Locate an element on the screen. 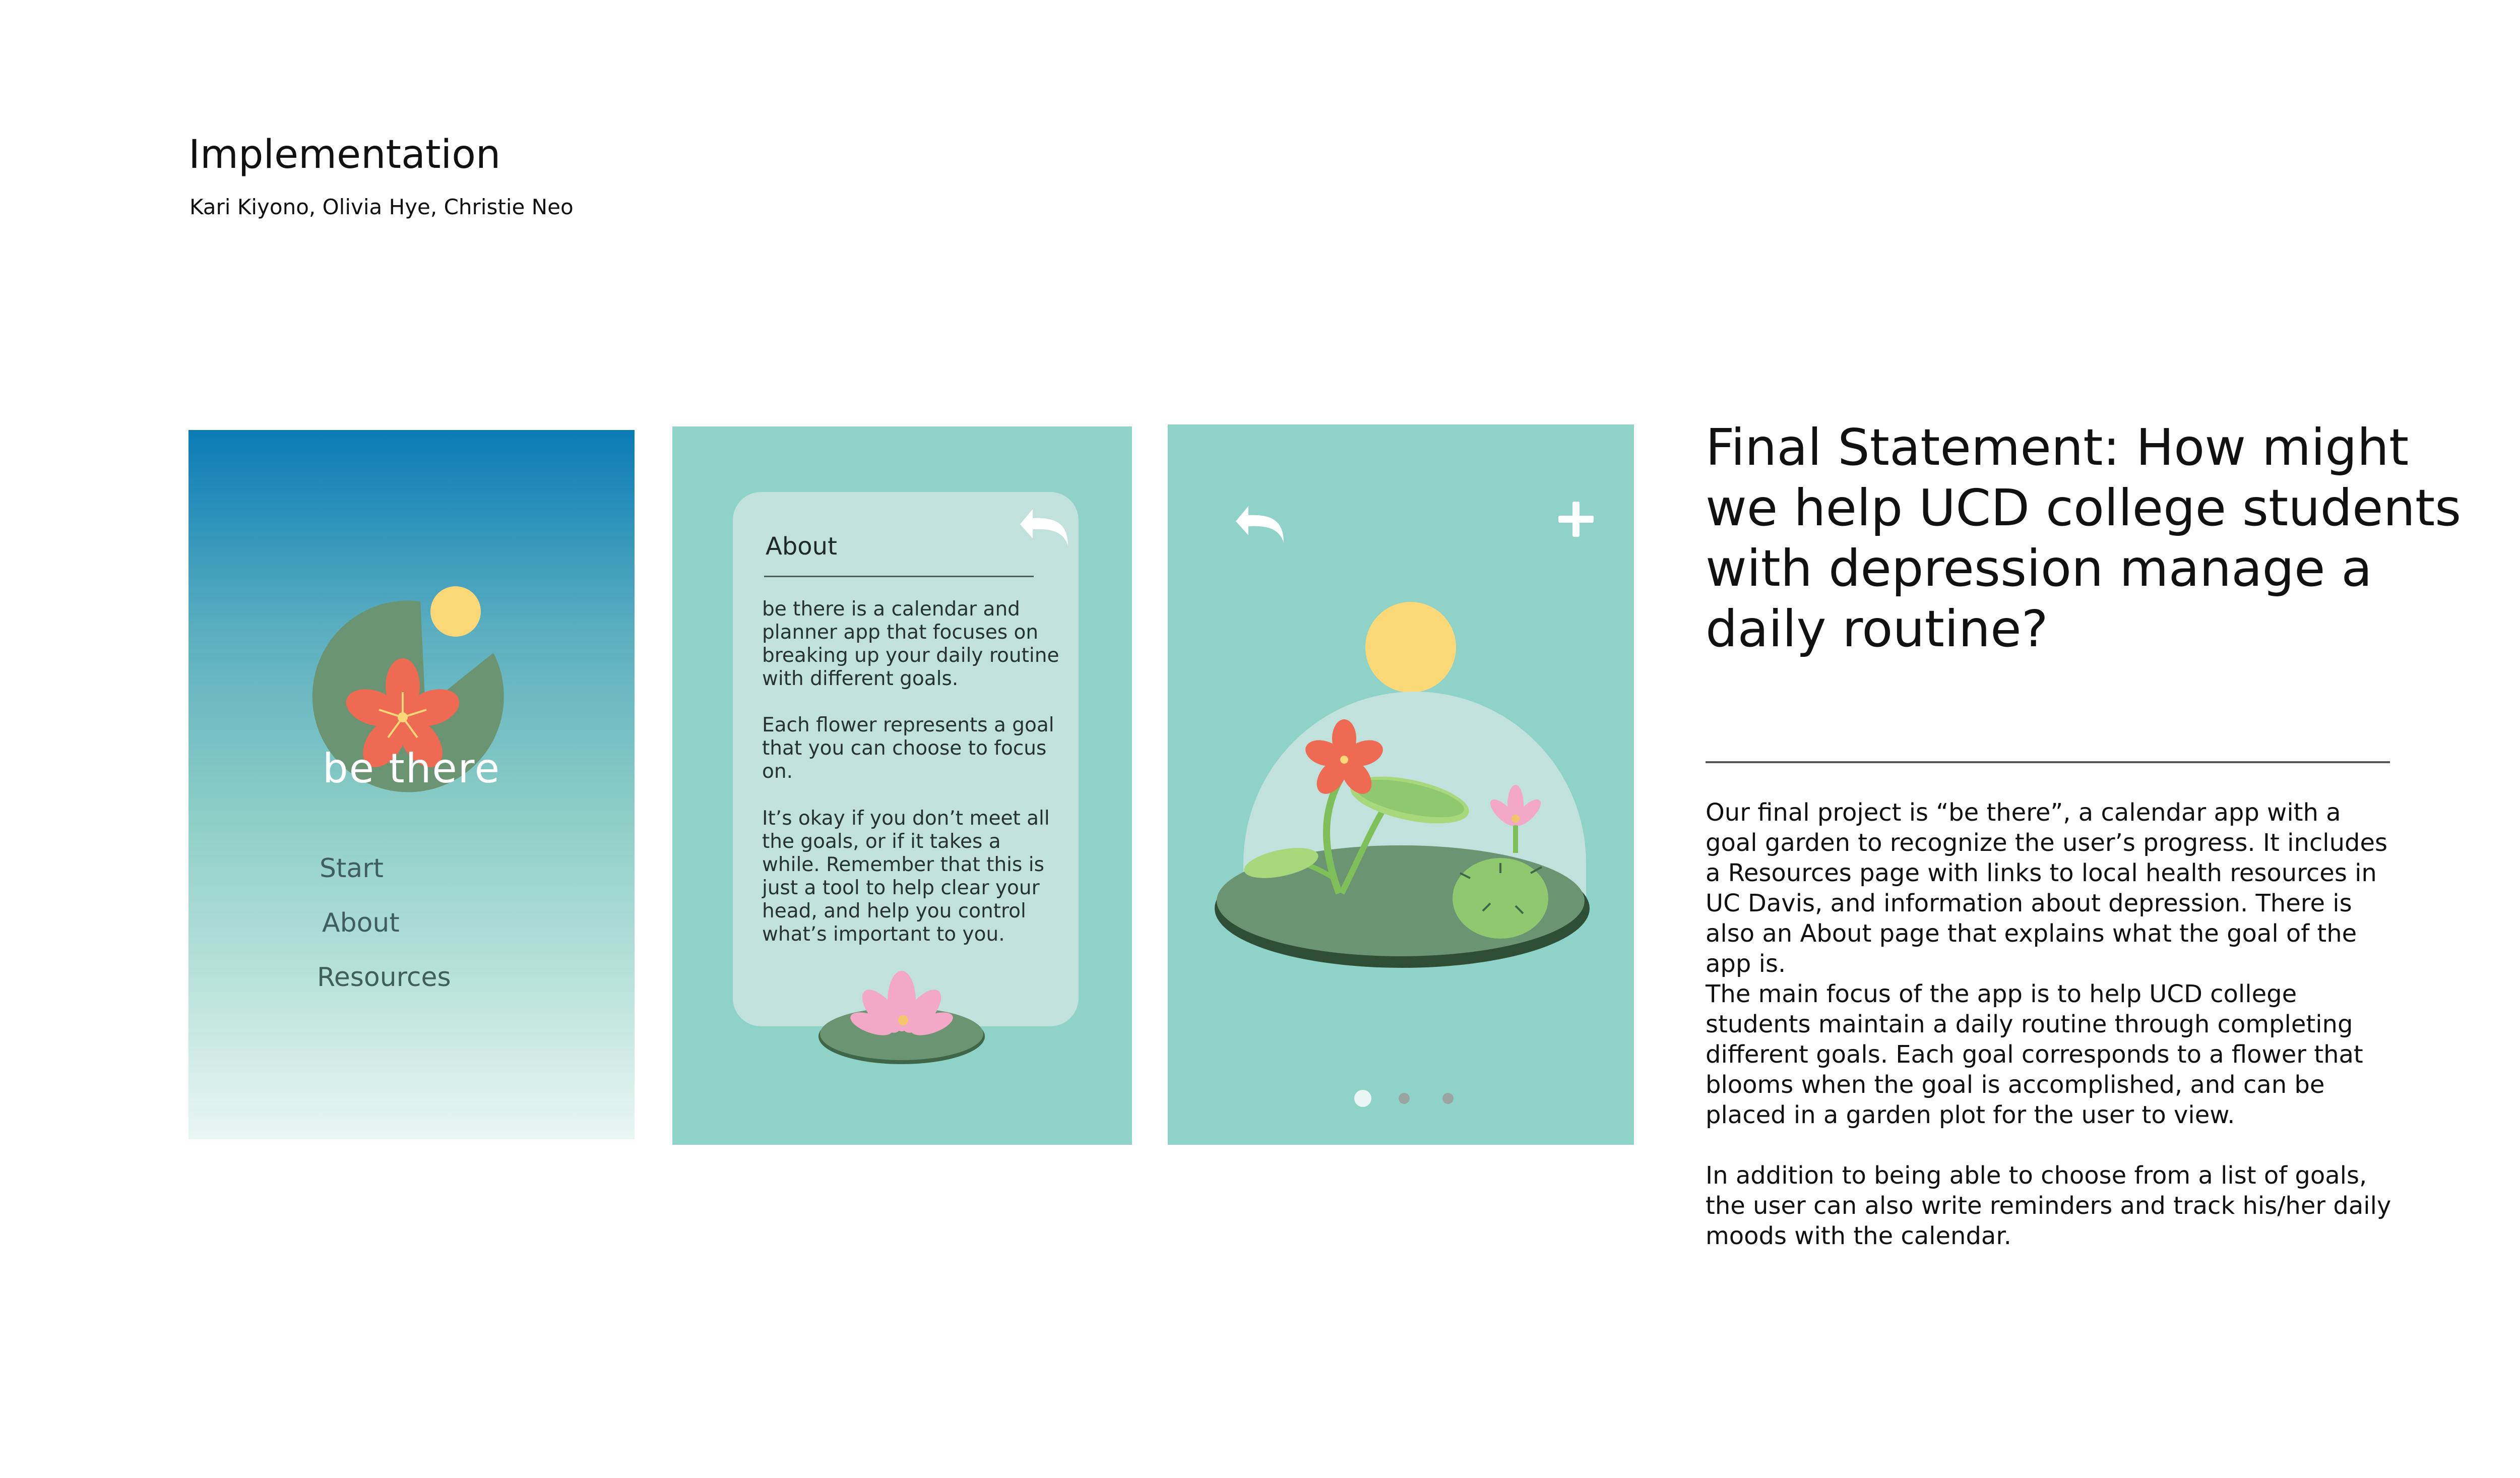  authors: Kari Kiyono, Olivia Hye, Christie Neo is located at coordinates (382, 207).